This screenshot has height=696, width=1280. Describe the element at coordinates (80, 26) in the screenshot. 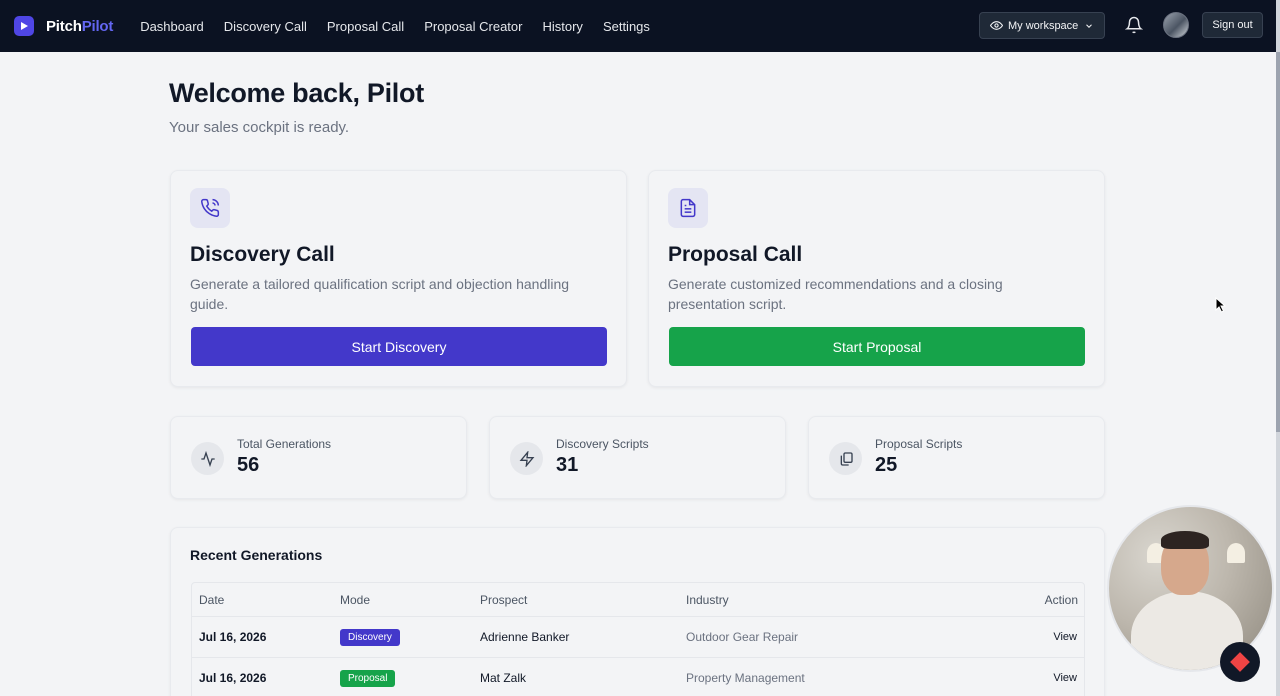

I see `brand-name: PitchPilot` at that location.